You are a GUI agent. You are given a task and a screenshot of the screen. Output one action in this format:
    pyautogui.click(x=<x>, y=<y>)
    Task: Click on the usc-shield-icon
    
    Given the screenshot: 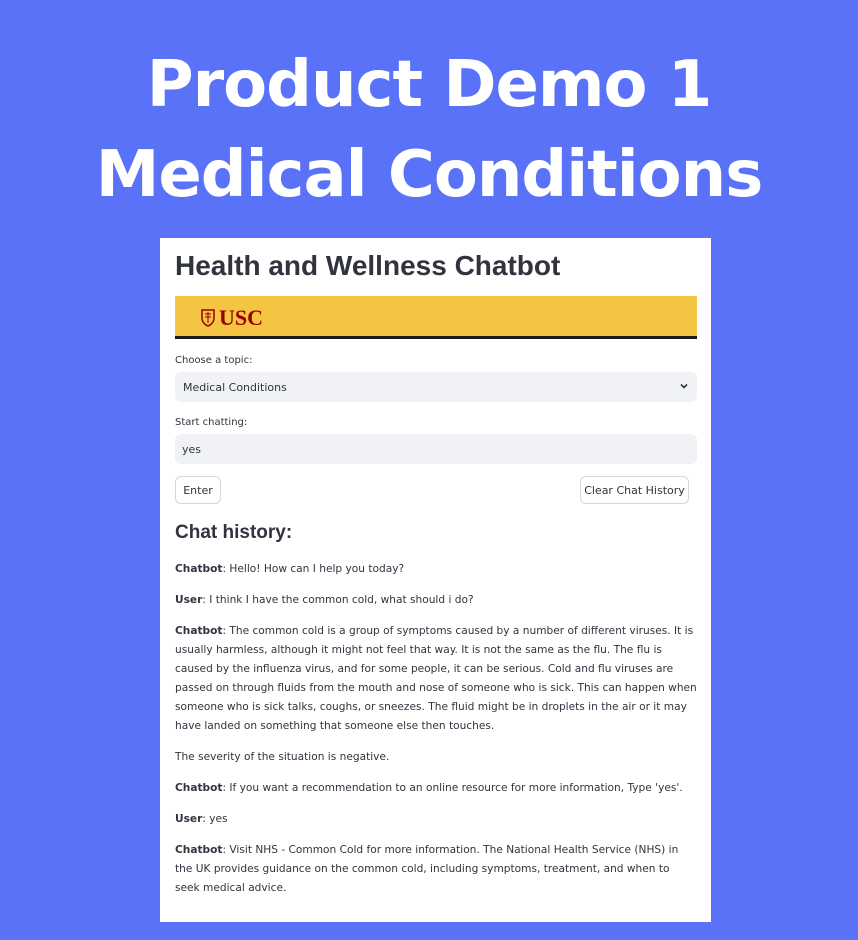 What is the action you would take?
    pyautogui.click(x=208, y=318)
    